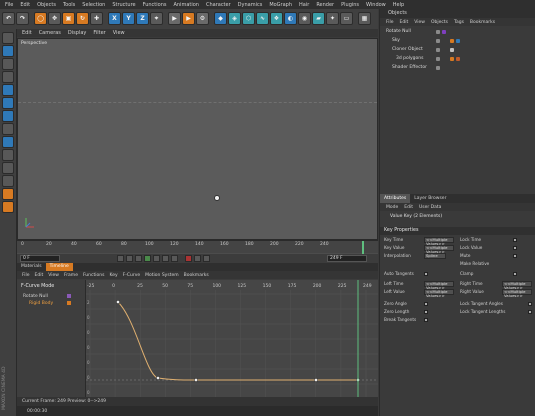 This screenshot has height=416, width=535. I want to click on left-value-field: <<Multiple Values>>, so click(439, 293).